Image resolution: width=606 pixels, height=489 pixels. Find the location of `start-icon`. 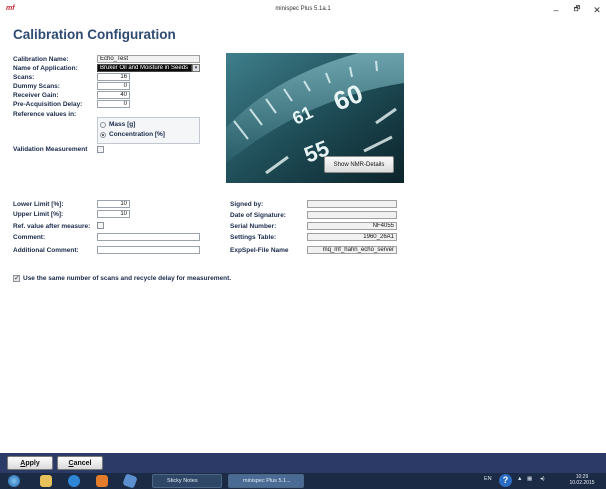

start-icon is located at coordinates (14, 481).